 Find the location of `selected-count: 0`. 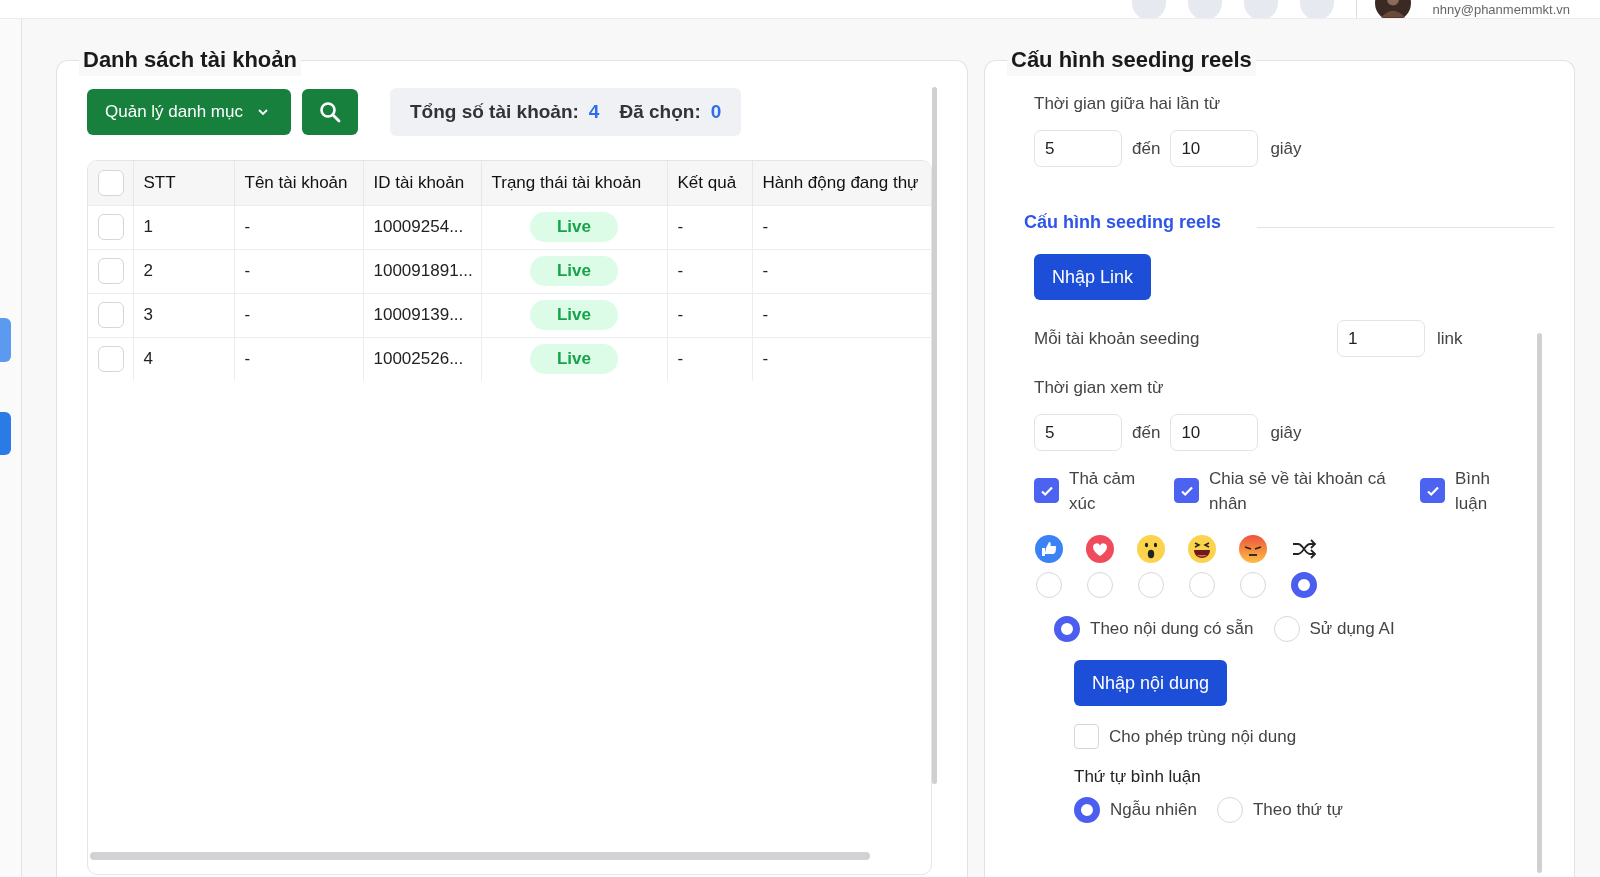

selected-count: 0 is located at coordinates (716, 112).